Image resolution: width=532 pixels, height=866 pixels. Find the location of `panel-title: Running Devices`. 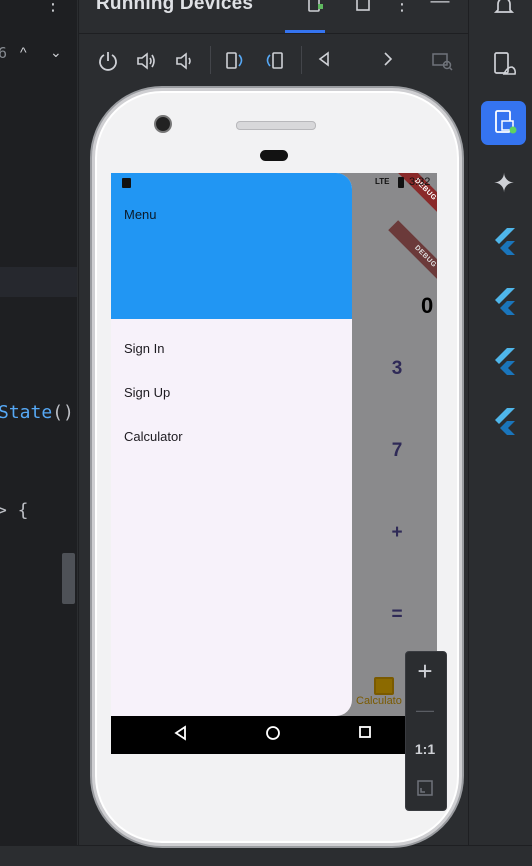

panel-title: Running Devices is located at coordinates (175, 7).